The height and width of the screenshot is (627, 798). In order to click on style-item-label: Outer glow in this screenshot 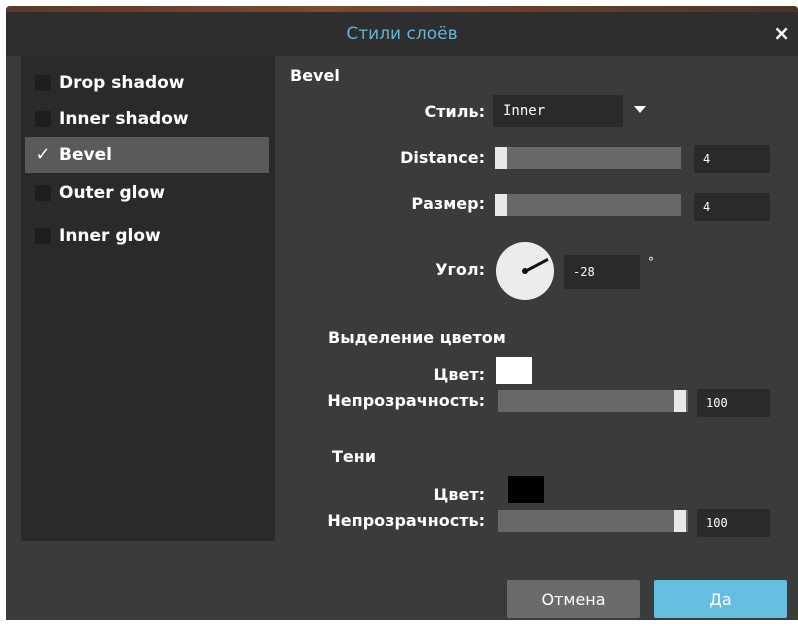, I will do `click(112, 193)`.